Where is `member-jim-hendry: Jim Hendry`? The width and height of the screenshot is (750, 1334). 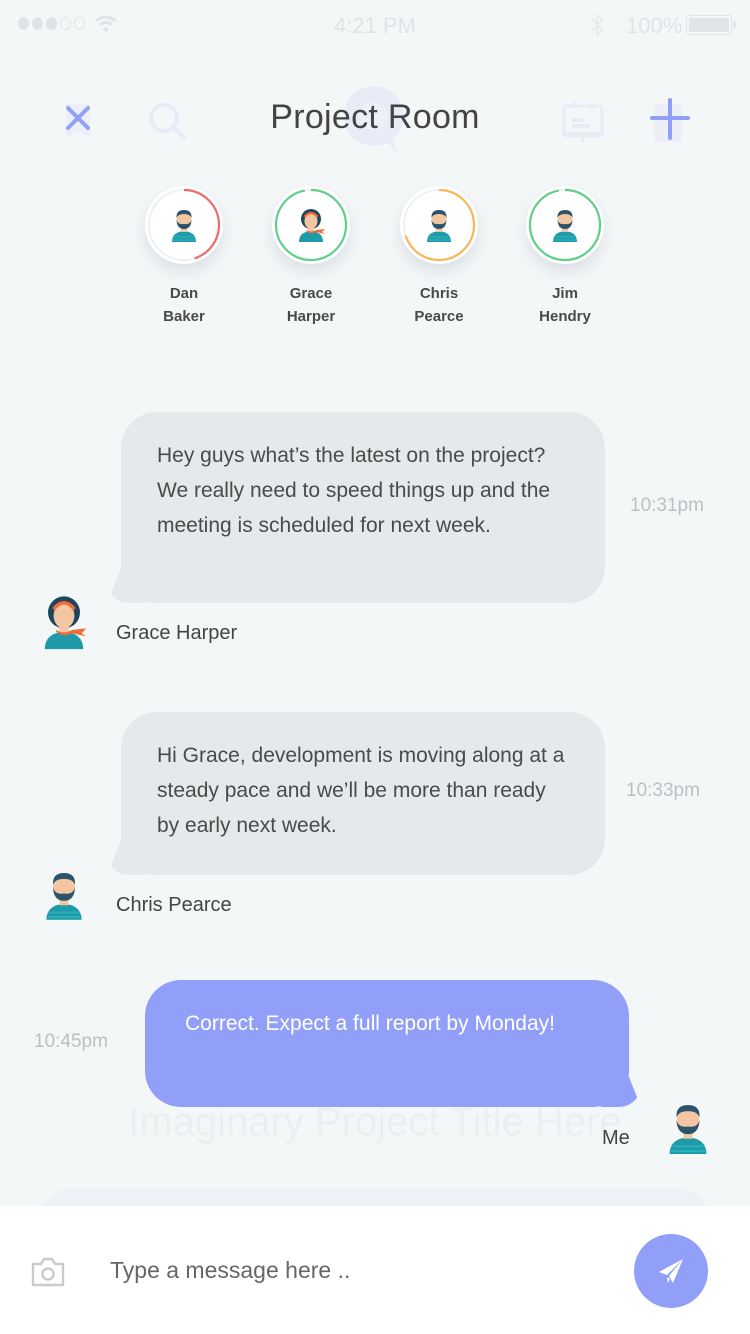
member-jim-hendry: Jim Hendry is located at coordinates (565, 257).